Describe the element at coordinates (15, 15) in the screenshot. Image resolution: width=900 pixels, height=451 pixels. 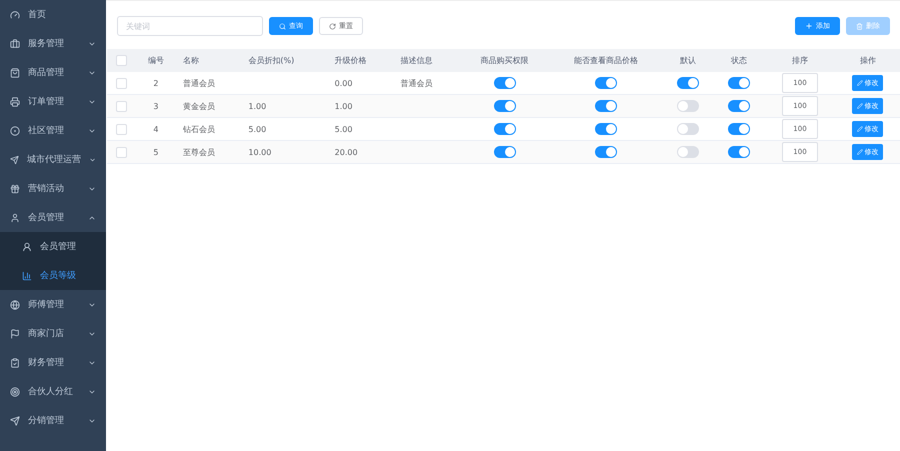
I see `gauge-icon` at that location.